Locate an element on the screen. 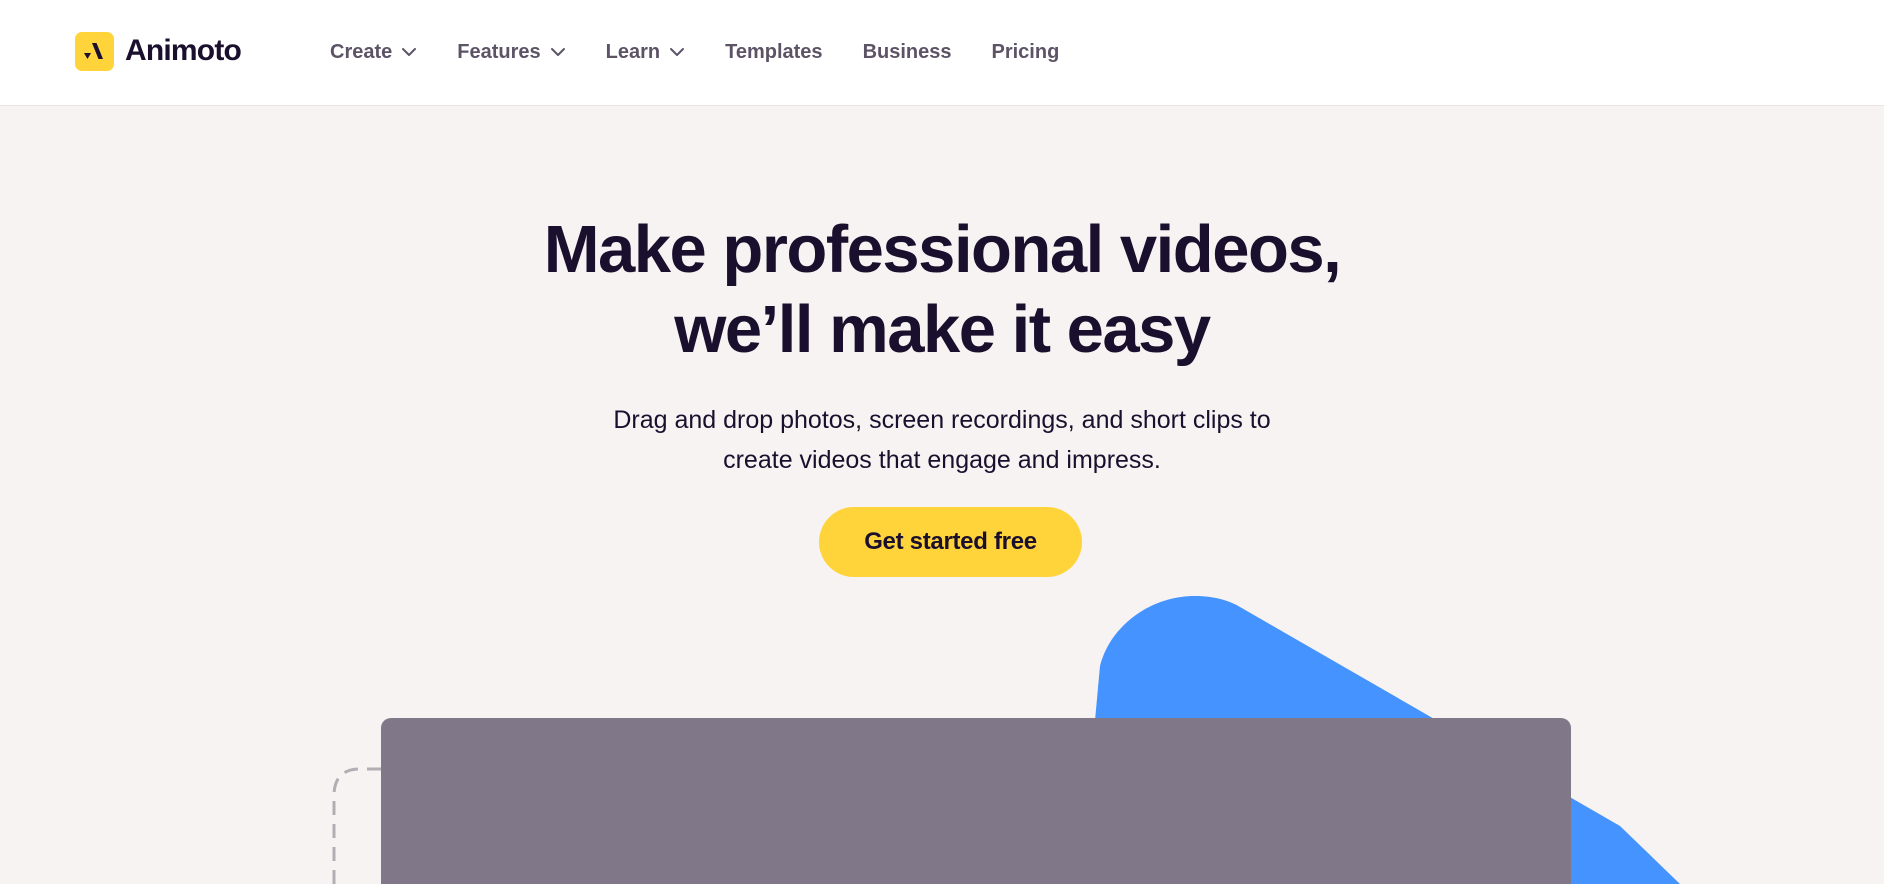 The height and width of the screenshot is (884, 1884). nav-item-templates: Templates is located at coordinates (773, 52).